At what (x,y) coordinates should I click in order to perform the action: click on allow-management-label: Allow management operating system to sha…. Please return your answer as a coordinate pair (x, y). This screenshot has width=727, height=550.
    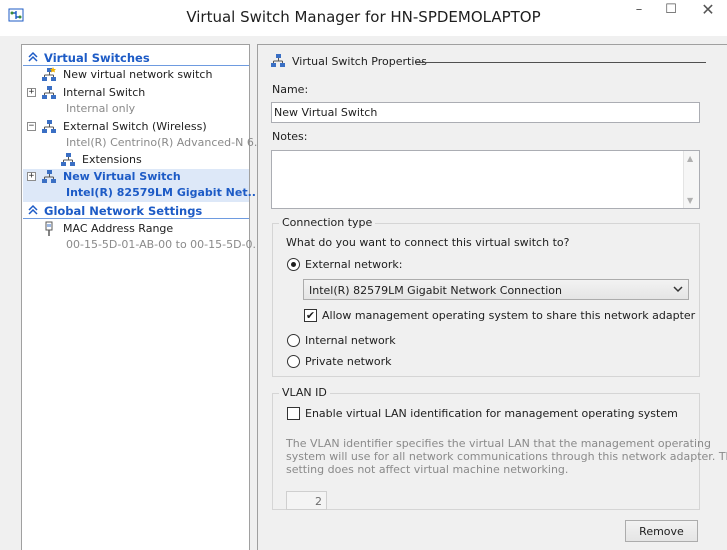
    Looking at the image, I should click on (508, 315).